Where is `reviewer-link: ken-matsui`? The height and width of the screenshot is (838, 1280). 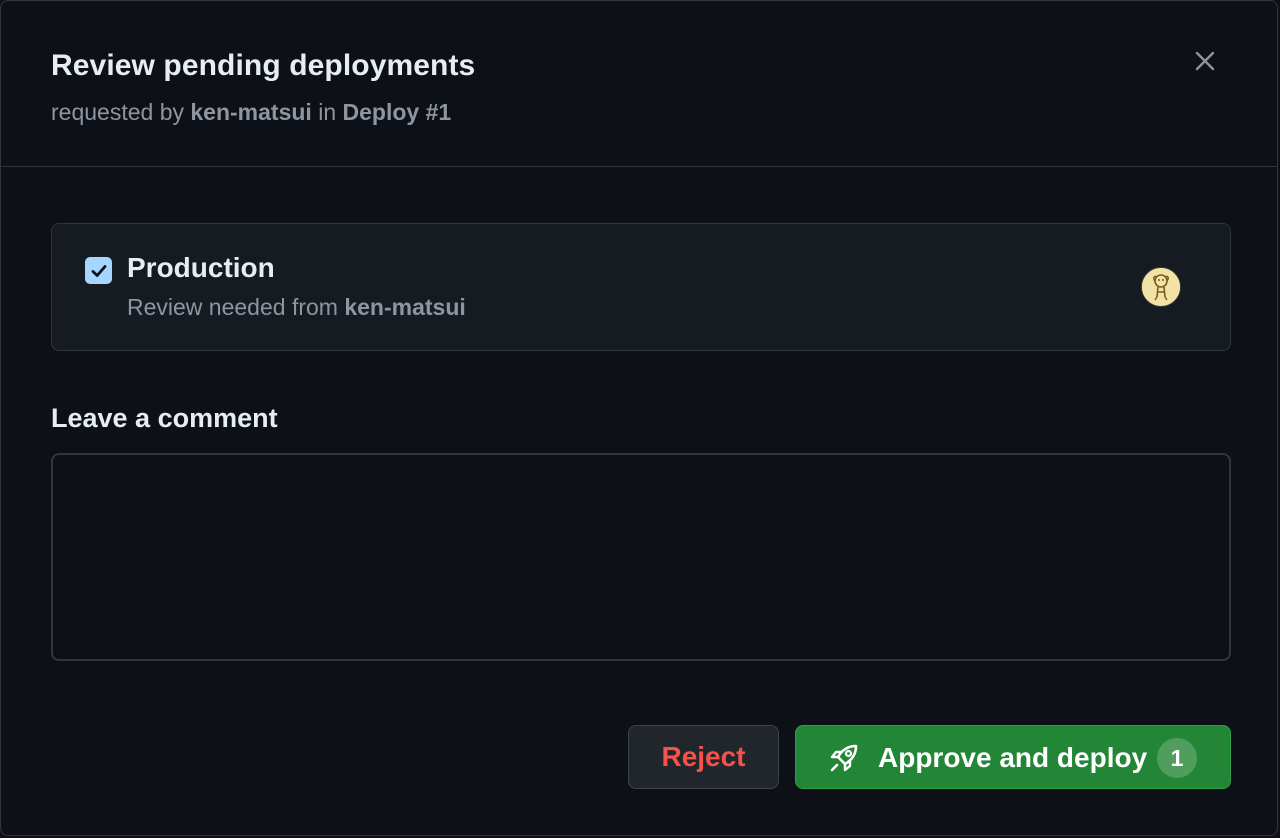 reviewer-link: ken-matsui is located at coordinates (404, 307).